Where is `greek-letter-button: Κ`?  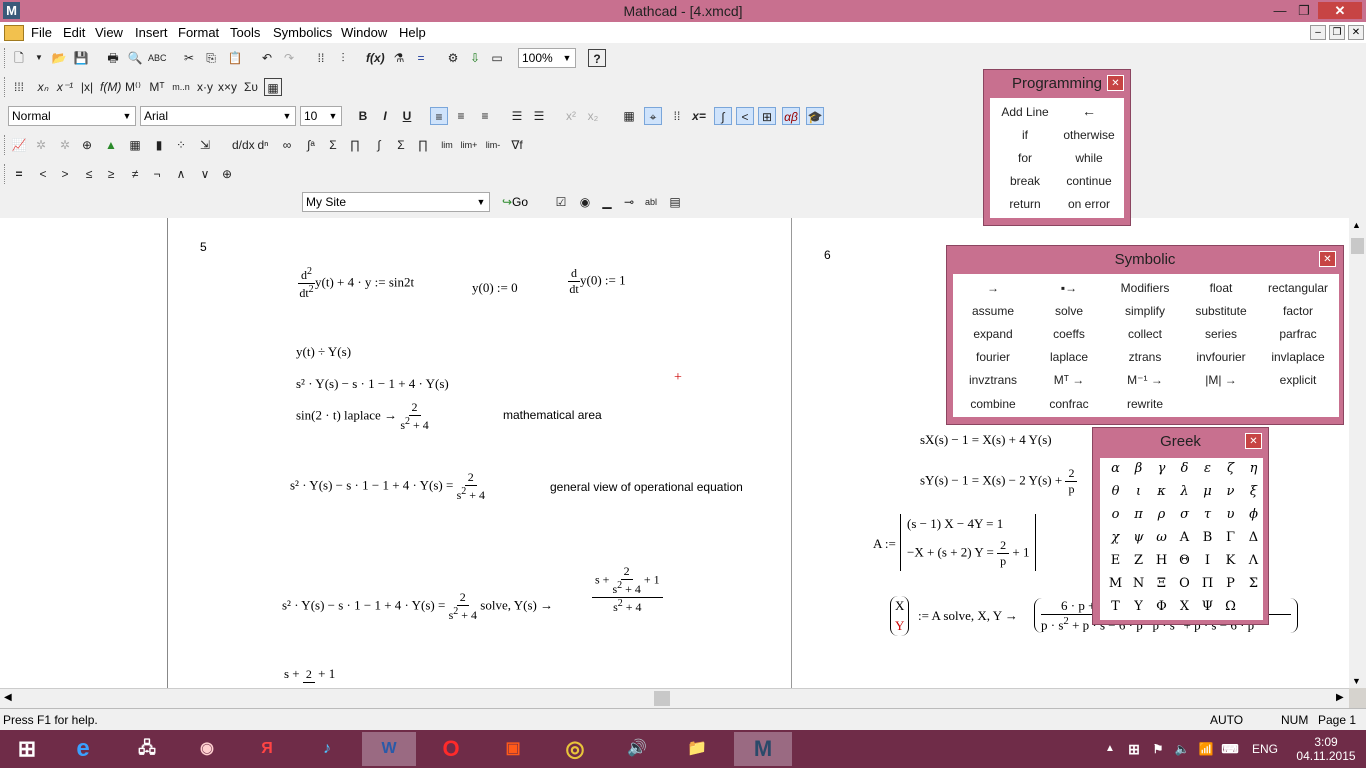
greek-letter-button: Κ is located at coordinates (1230, 560).